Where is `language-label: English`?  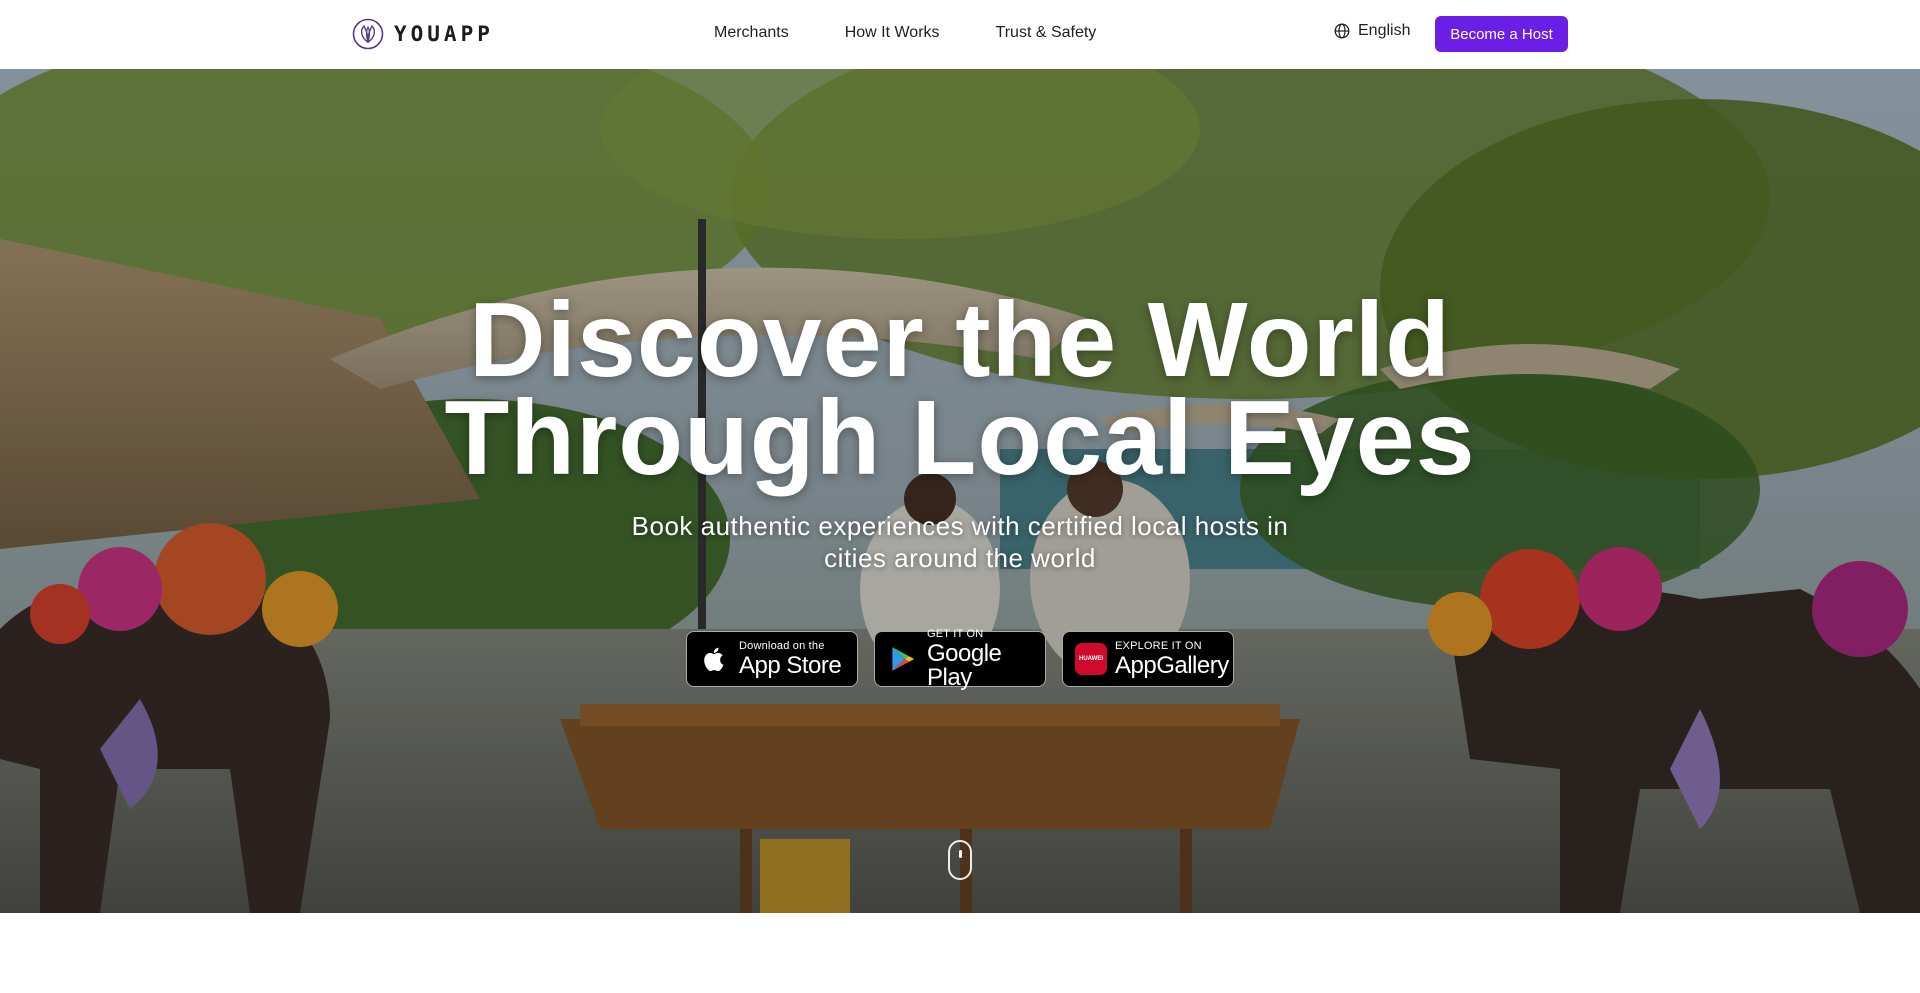 language-label: English is located at coordinates (1384, 30).